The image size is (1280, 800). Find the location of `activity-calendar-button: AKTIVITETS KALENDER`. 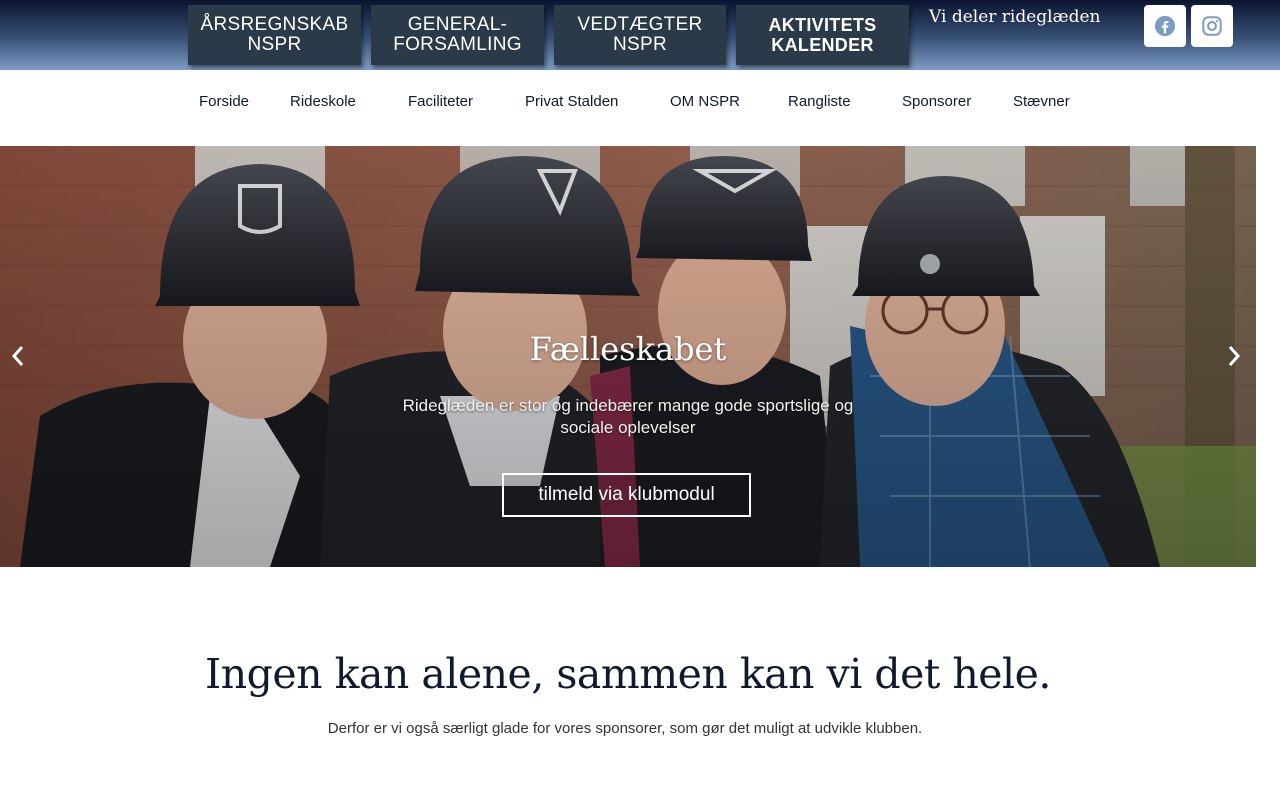

activity-calendar-button: AKTIVITETS KALENDER is located at coordinates (822, 35).